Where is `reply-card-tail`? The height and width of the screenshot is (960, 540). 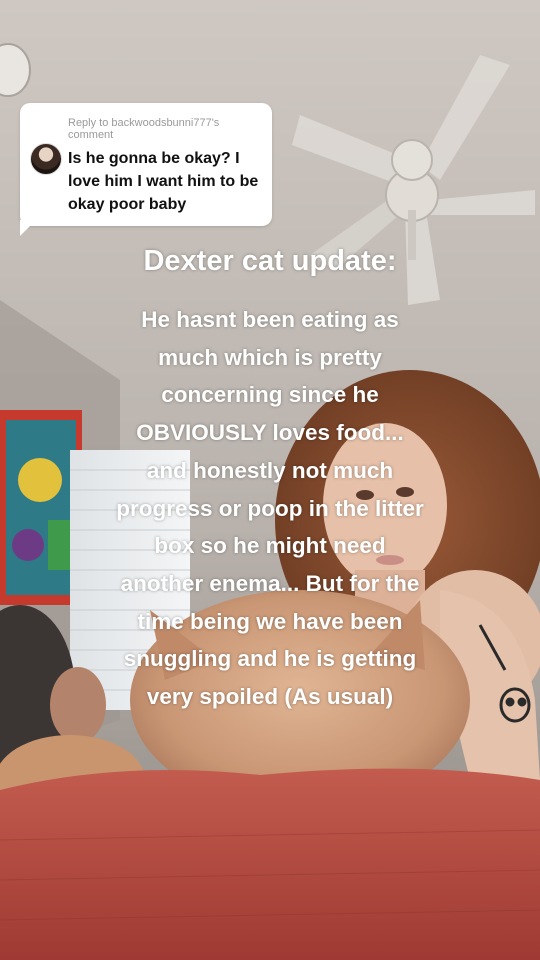
reply-card-tail is located at coordinates (28, 228).